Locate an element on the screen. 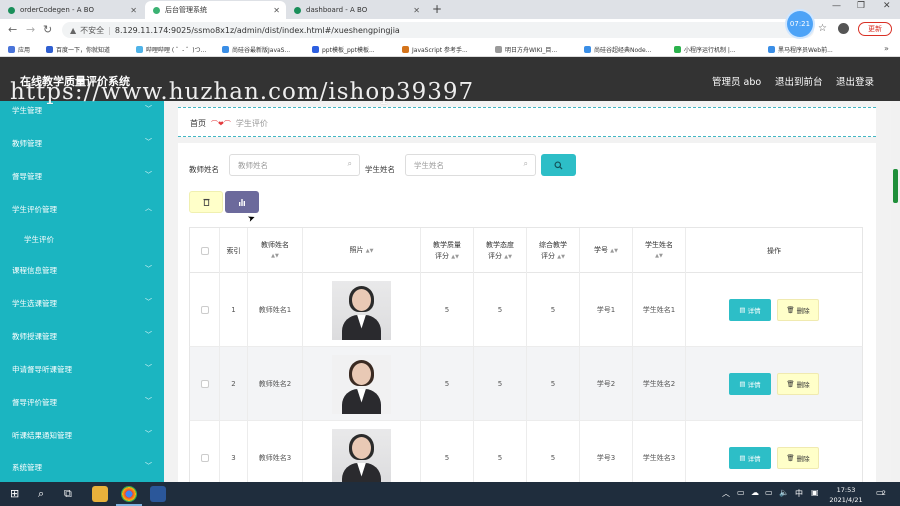  sidebar-item-course-selection: 学生选课管理 ﹀ is located at coordinates (82, 304).